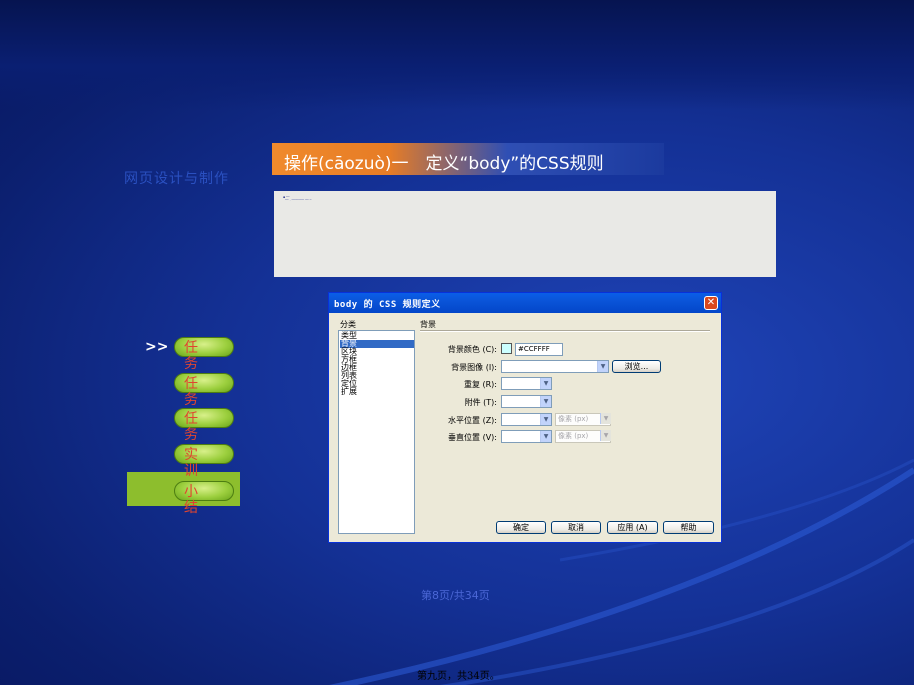 The width and height of the screenshot is (914, 685). I want to click on dialog-title: body 的 CSS 规则定义, so click(387, 305).